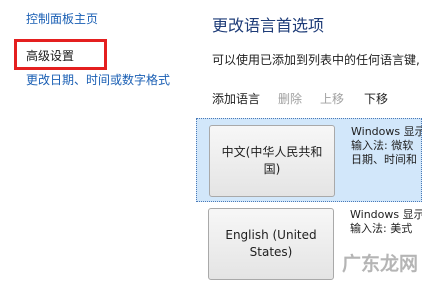 This screenshot has width=422, height=286. I want to click on language-info: Windows 显示 输入法: 微软 日期、时间和, so click(386, 146).